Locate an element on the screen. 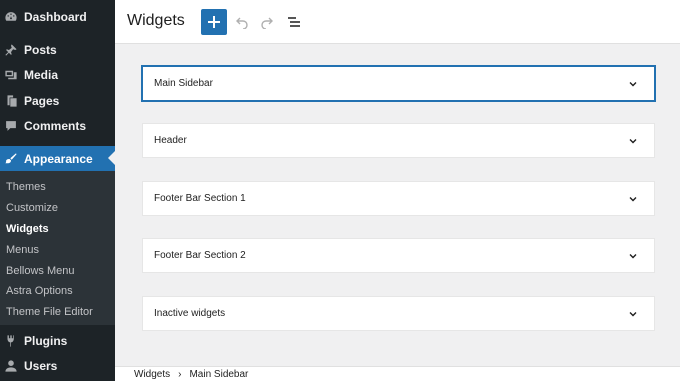  submenu-item-bellows-menu: Bellows Menu is located at coordinates (40, 271).